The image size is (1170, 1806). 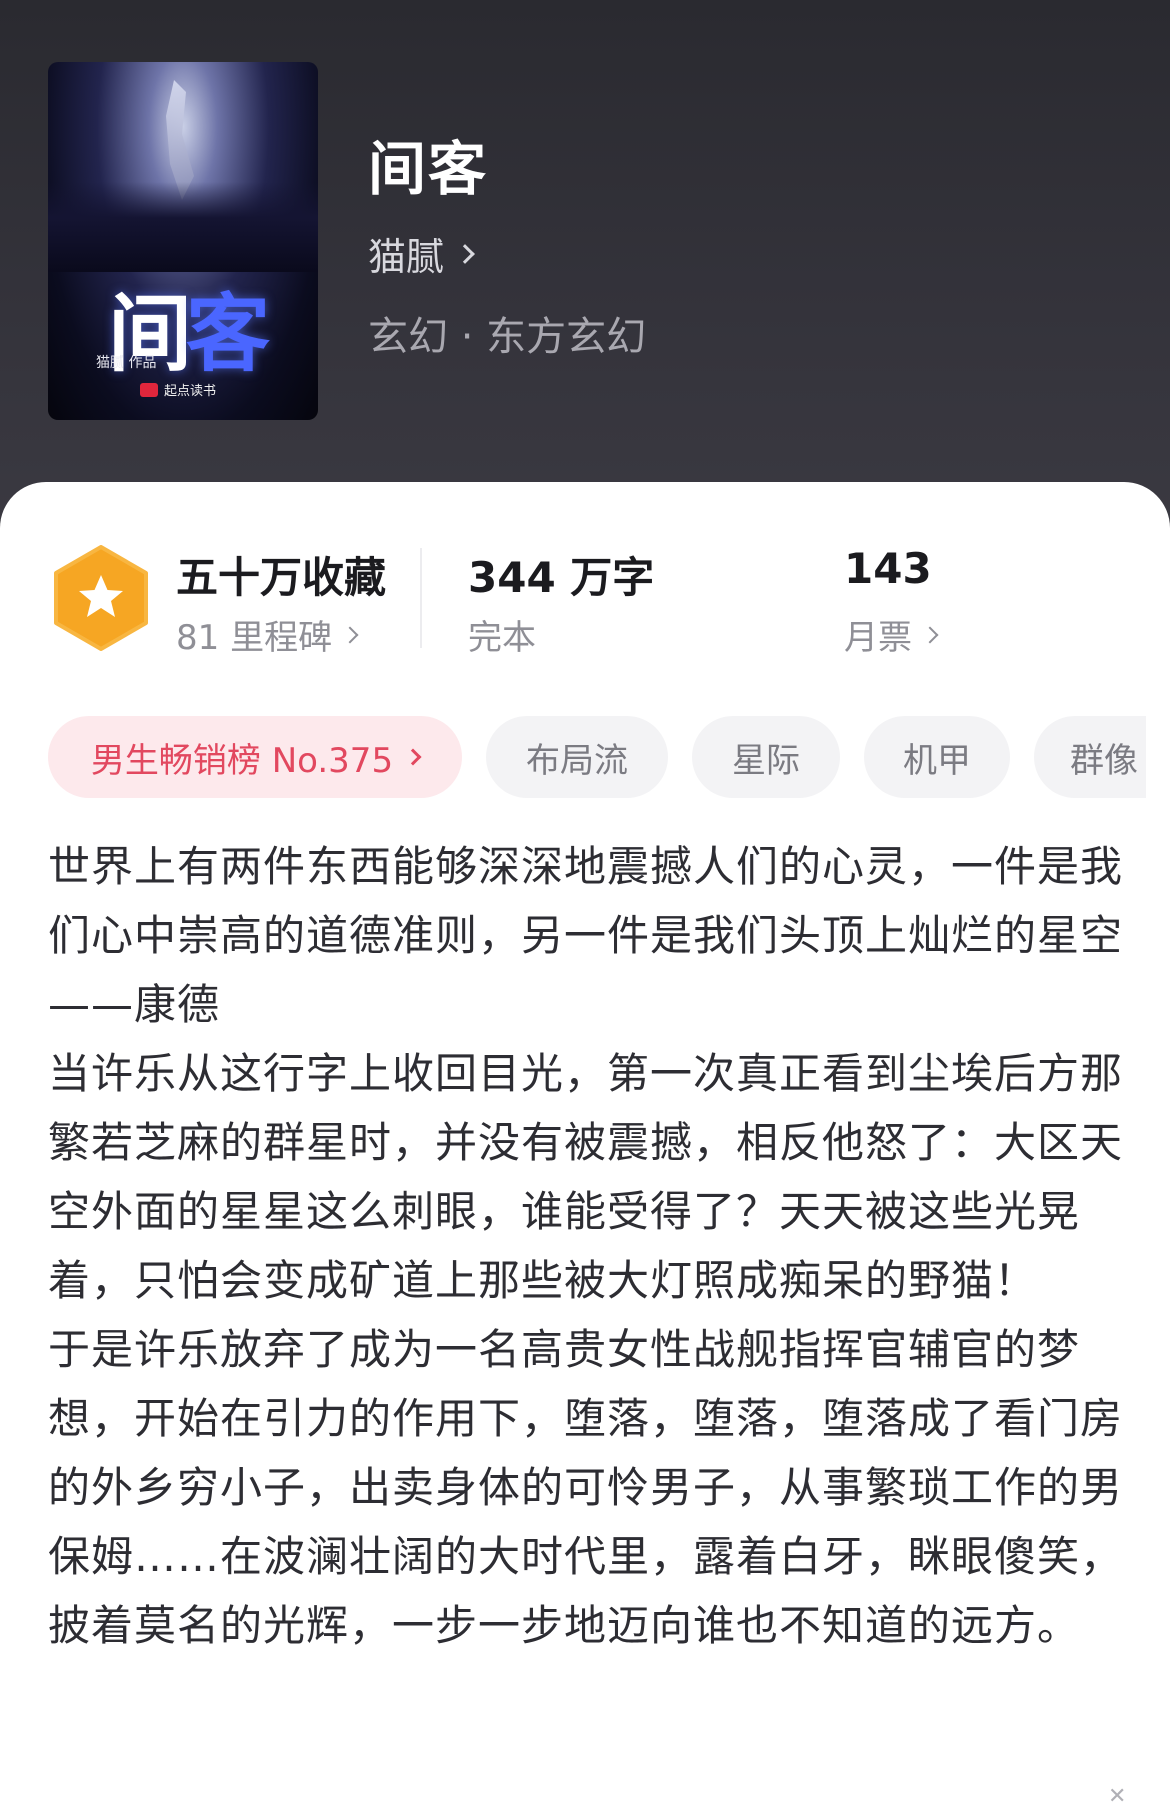 I want to click on monthly-ticket-label: 月票, so click(x=878, y=638).